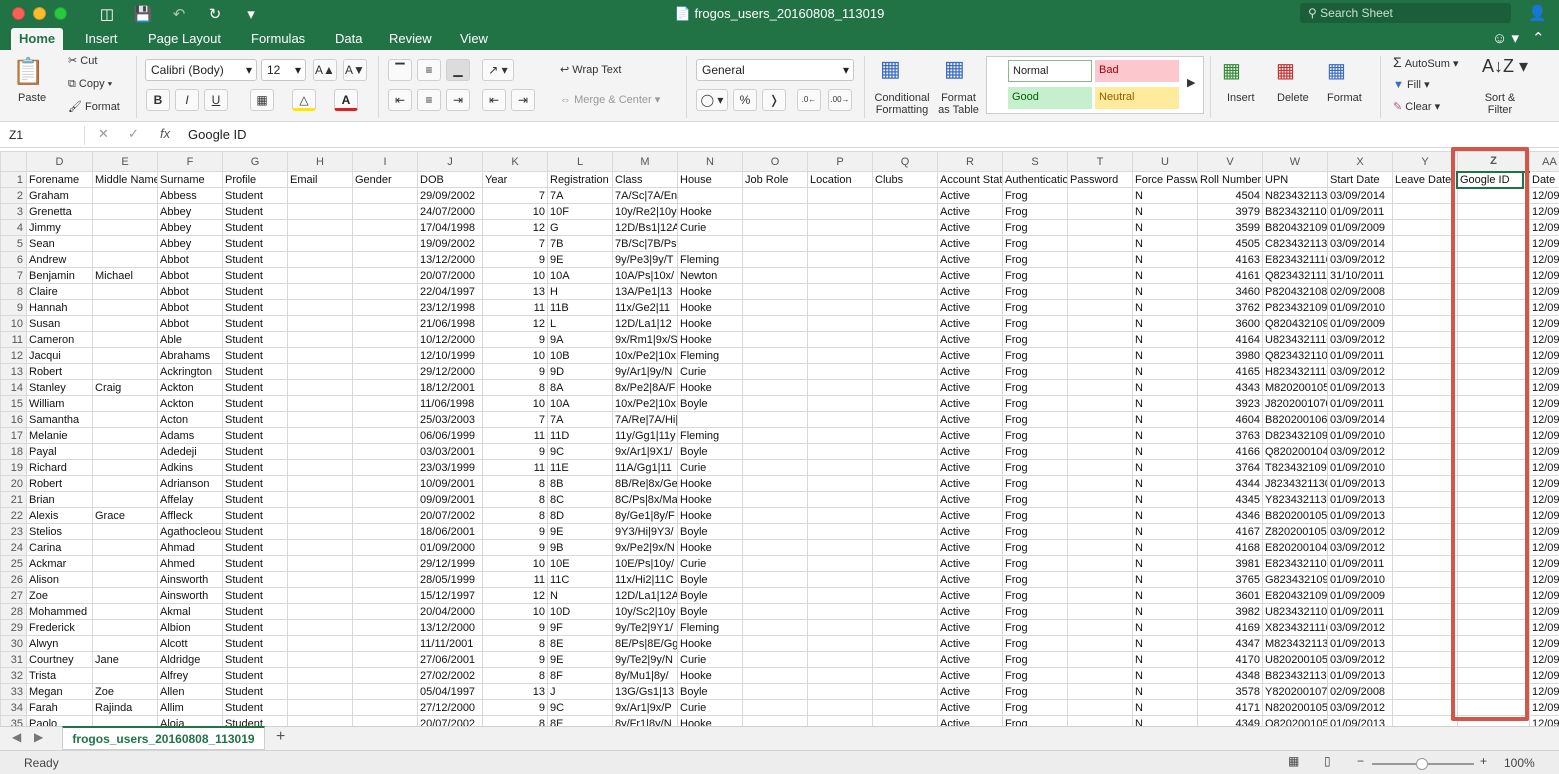  What do you see at coordinates (190, 611) in the screenshot?
I see `cell: Akmal` at bounding box center [190, 611].